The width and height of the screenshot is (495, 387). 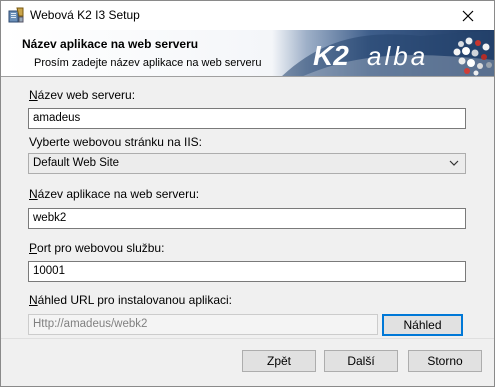 I want to click on app-name-label: Název aplikace na web serveru:, so click(x=114, y=194).